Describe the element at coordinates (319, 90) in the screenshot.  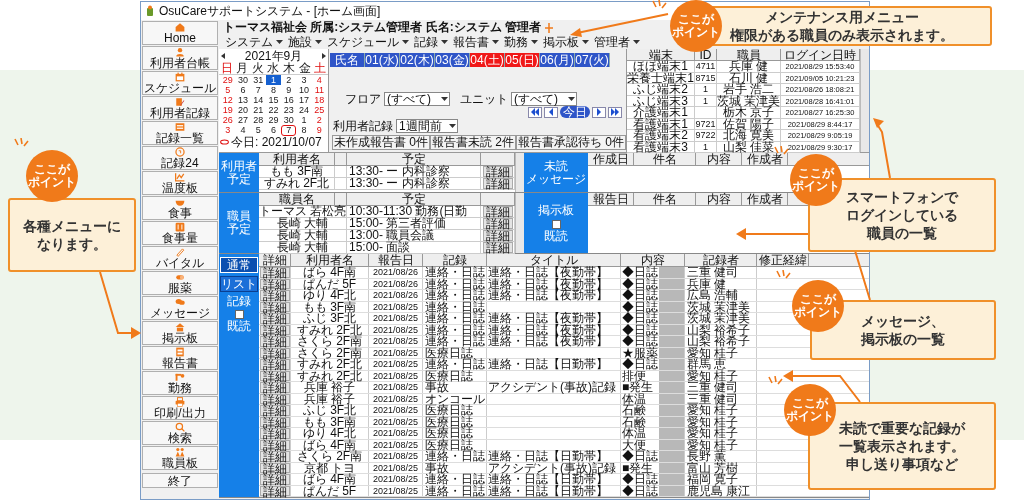
I see `calendar-day: 11` at that location.